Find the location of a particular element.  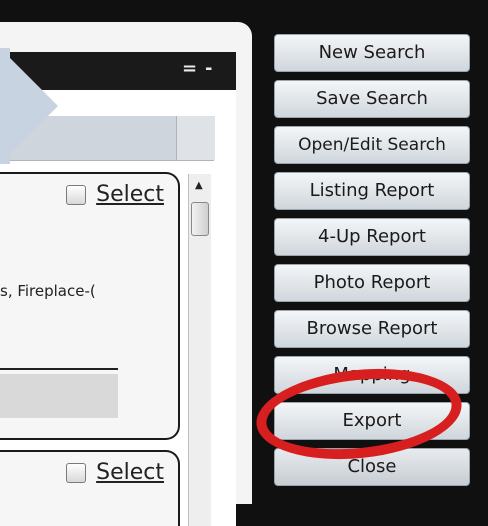

open-edit-search-button: Open/Edit Search is located at coordinates (372, 145).